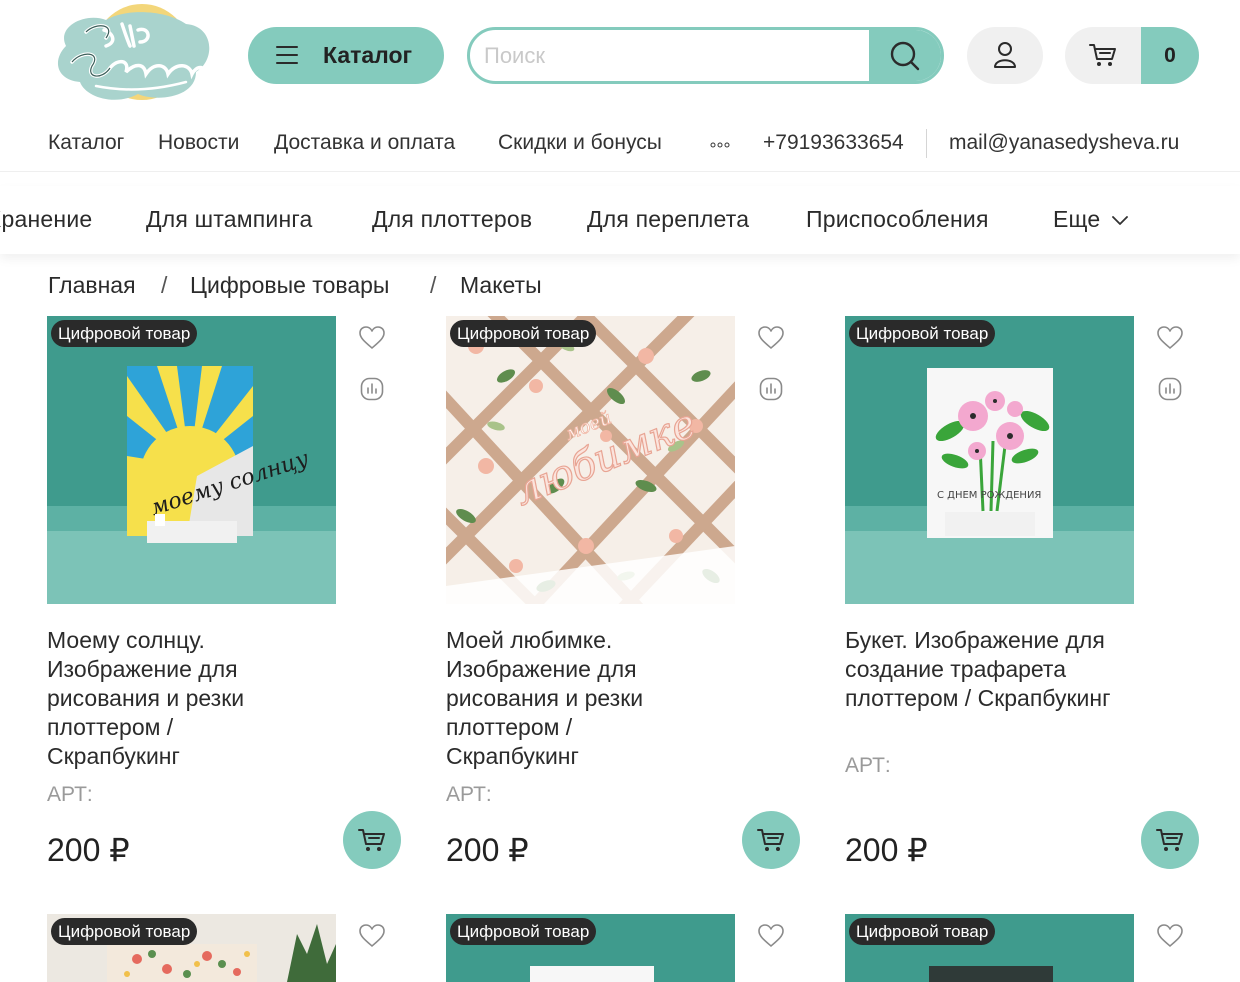 This screenshot has height=982, width=1240. Describe the element at coordinates (287, 55) in the screenshot. I see `menu-icon` at that location.